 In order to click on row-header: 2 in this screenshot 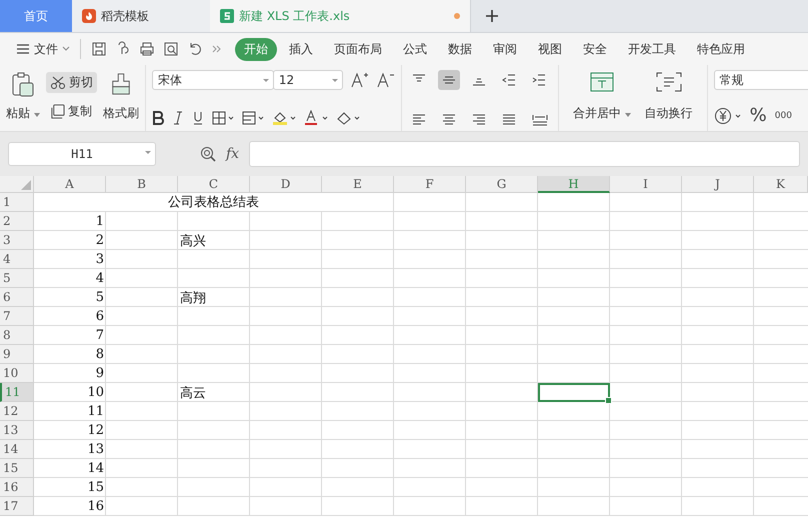, I will do `click(17, 221)`.